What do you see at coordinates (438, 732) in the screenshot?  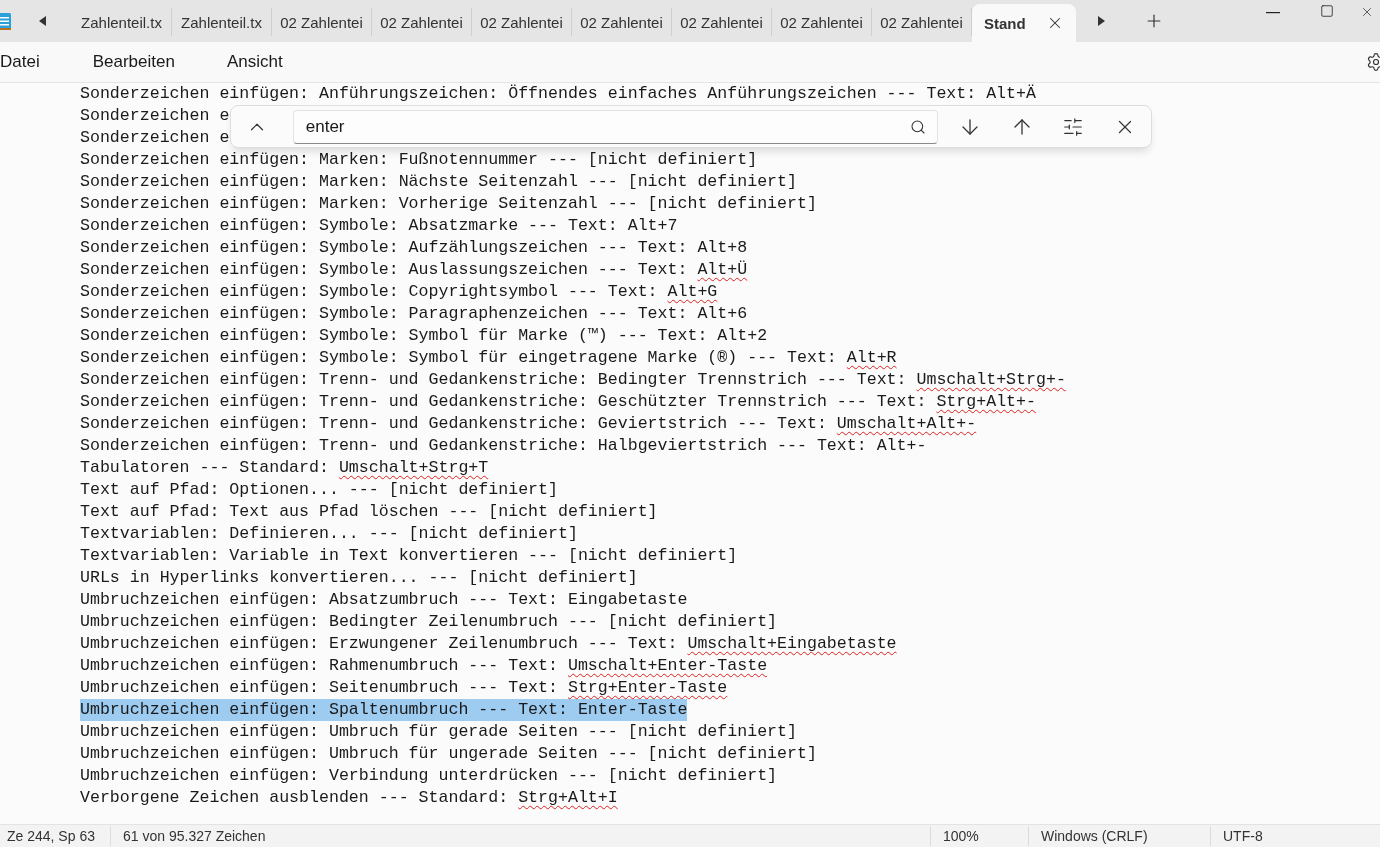 I see `text-line: Umbruchzeichen einfügen: Umbruch für gerade Seiten --- [nicht definiert]` at bounding box center [438, 732].